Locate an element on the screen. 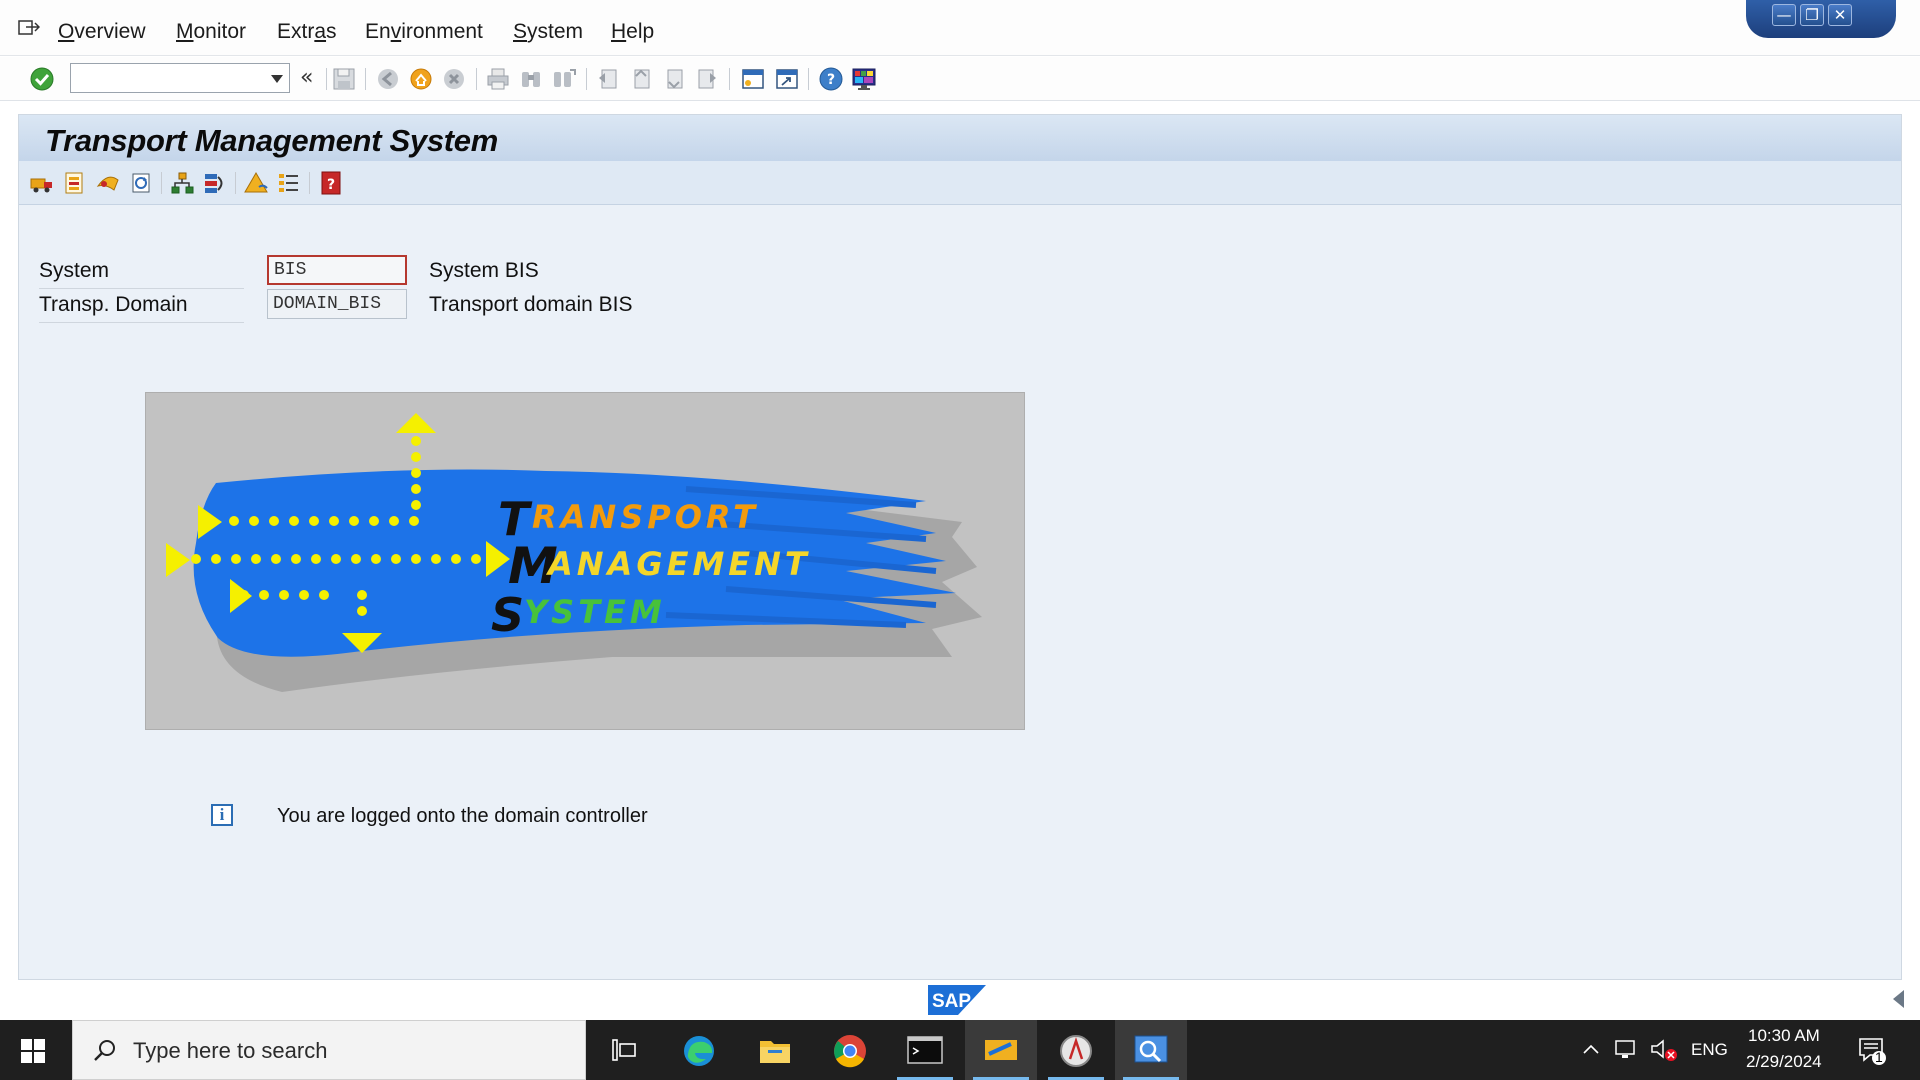 The height and width of the screenshot is (1080, 1920). language-indicator: ENG is located at coordinates (1709, 1050).